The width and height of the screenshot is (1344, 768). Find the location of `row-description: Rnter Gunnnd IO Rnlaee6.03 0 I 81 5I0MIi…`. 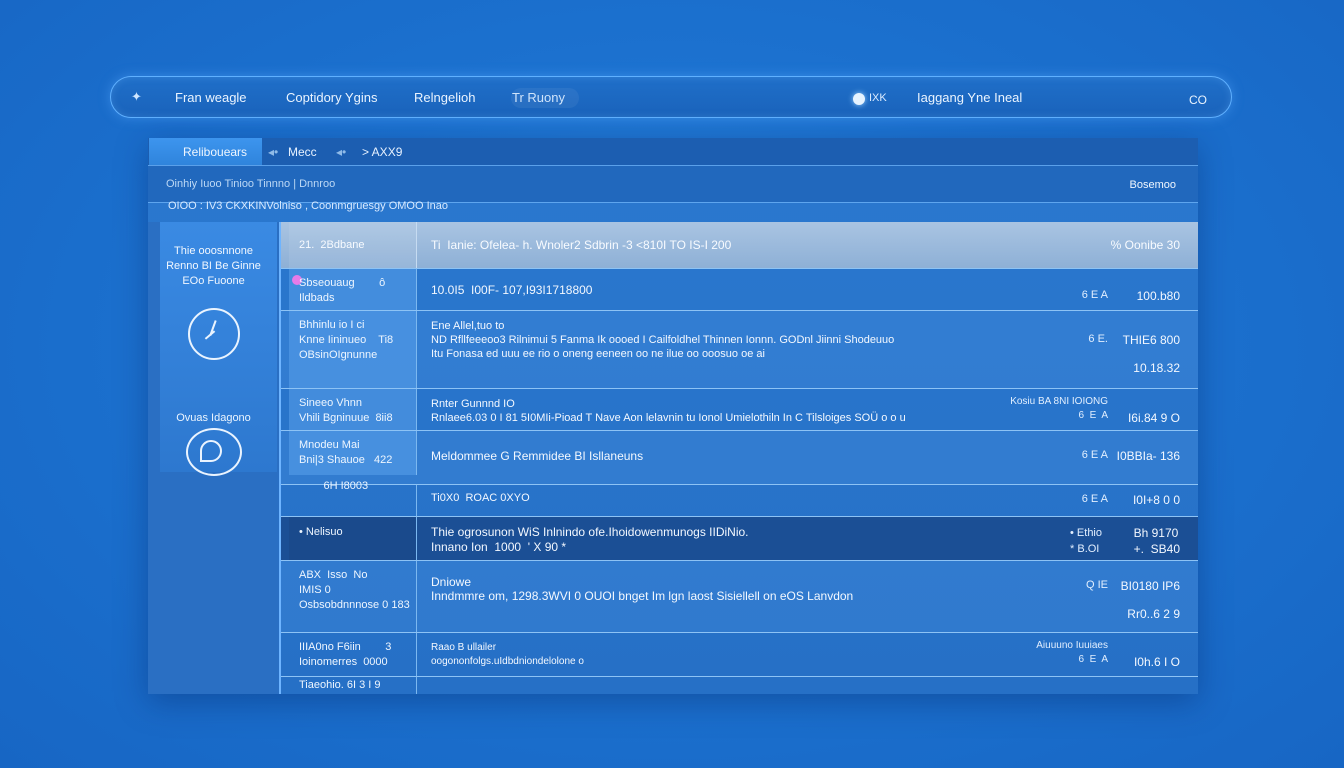

row-description: Rnter Gunnnd IO Rnlaee6.03 0 I 81 5I0MIi… is located at coordinates (668, 411).